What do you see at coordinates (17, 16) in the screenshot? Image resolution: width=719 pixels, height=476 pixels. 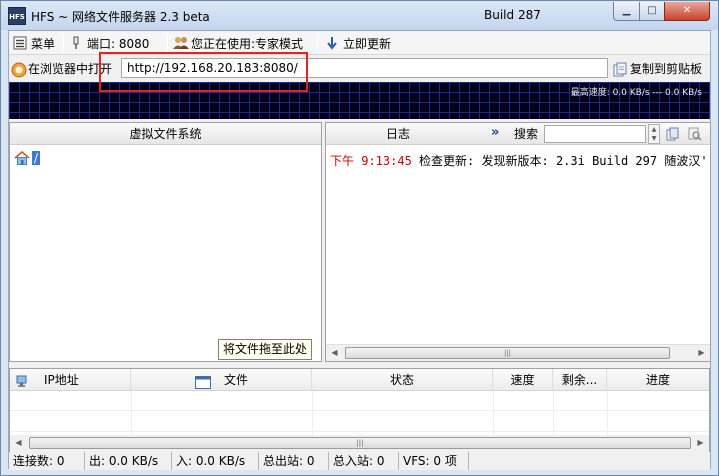 I see `hfs-app-icon: HFS` at bounding box center [17, 16].